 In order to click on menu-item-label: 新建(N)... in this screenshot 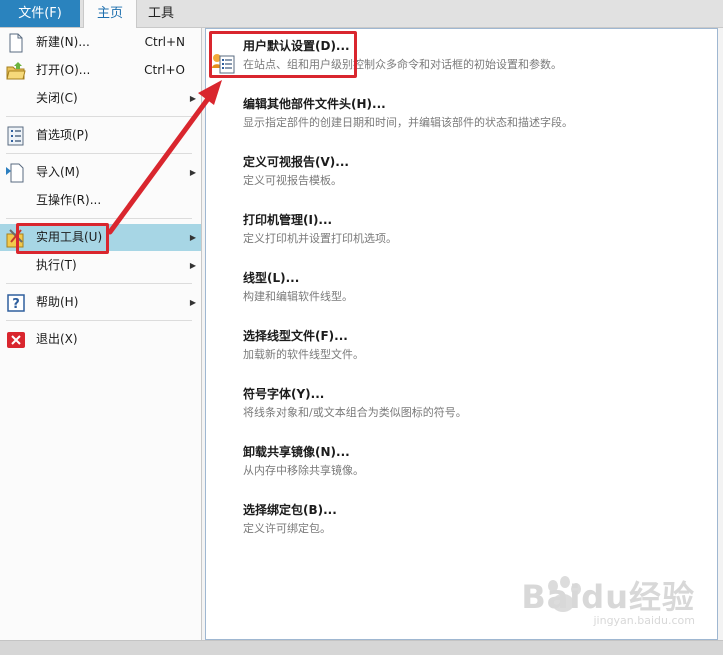, I will do `click(63, 42)`.